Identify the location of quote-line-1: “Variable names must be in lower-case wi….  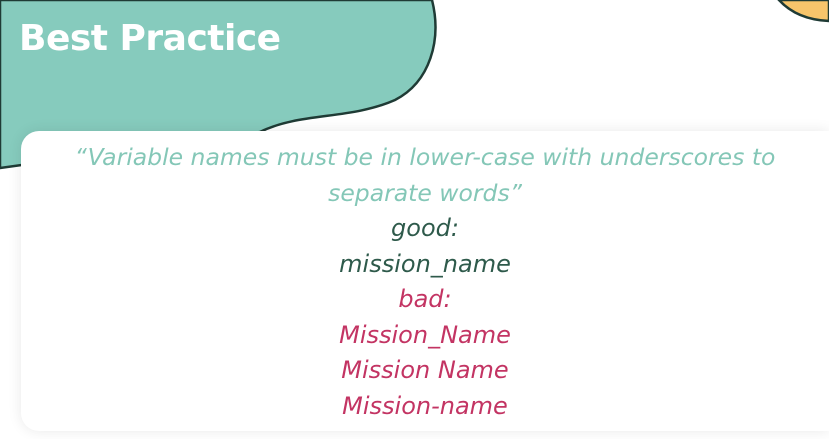
(425, 157).